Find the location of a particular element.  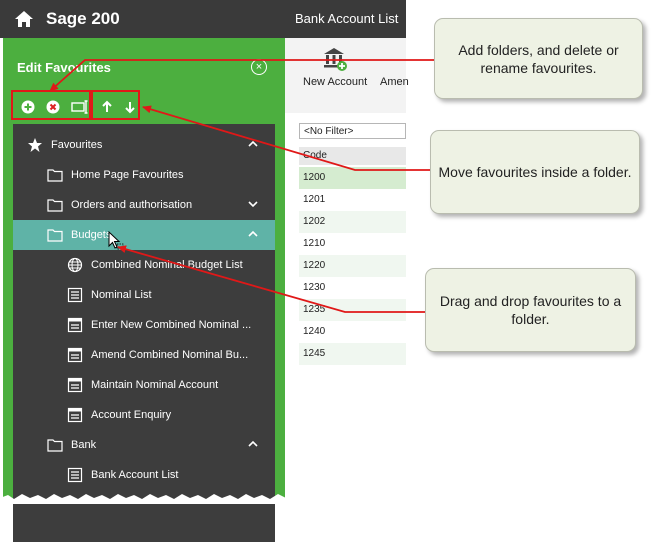

tree-item-orders-and-authorisation: Orders and authorisation is located at coordinates (144, 205).